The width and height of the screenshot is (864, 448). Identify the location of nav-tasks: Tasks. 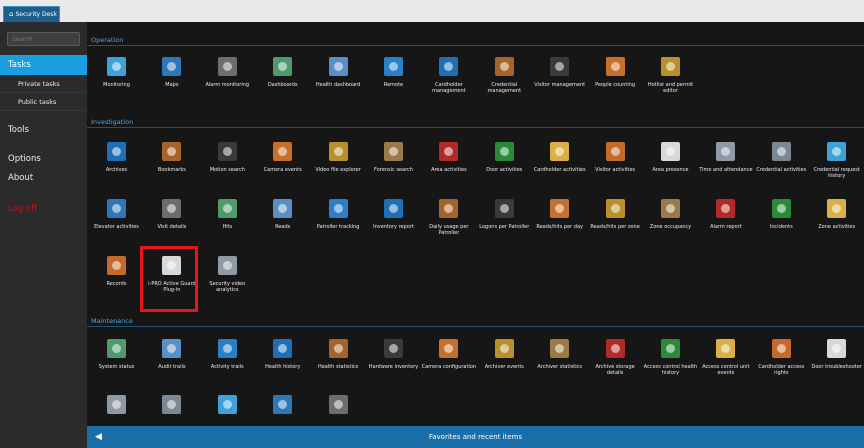
(47, 65).